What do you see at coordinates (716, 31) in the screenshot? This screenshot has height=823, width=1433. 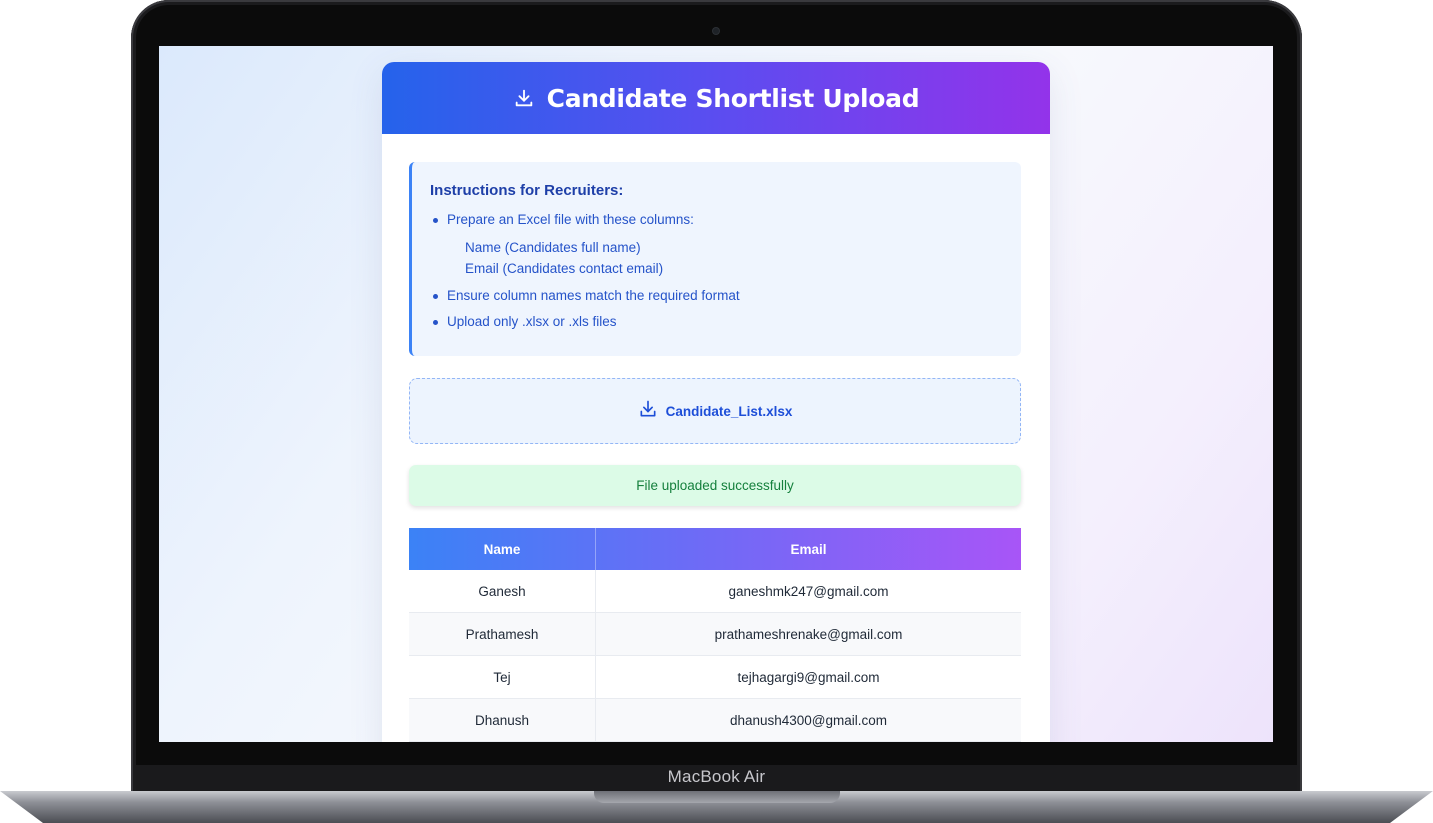 I see `camera-dot` at bounding box center [716, 31].